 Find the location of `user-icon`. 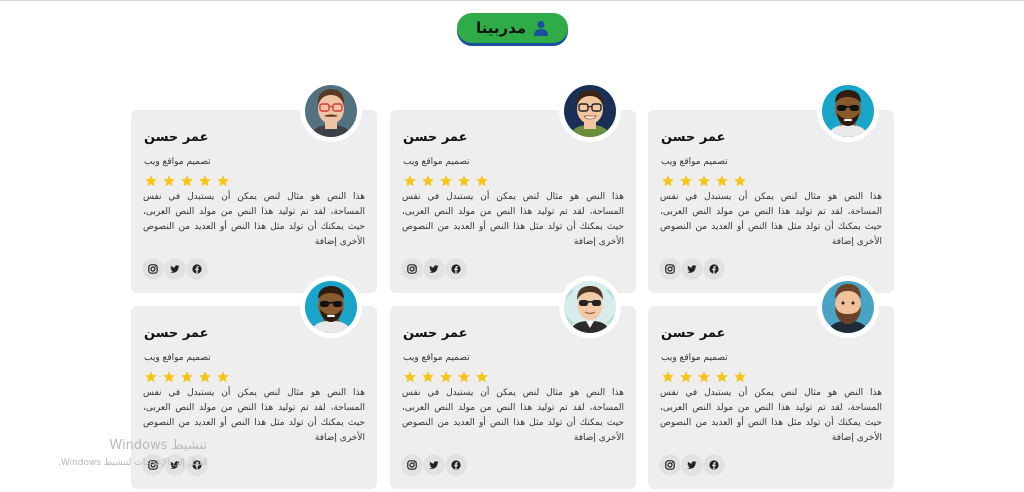

user-icon is located at coordinates (541, 28).